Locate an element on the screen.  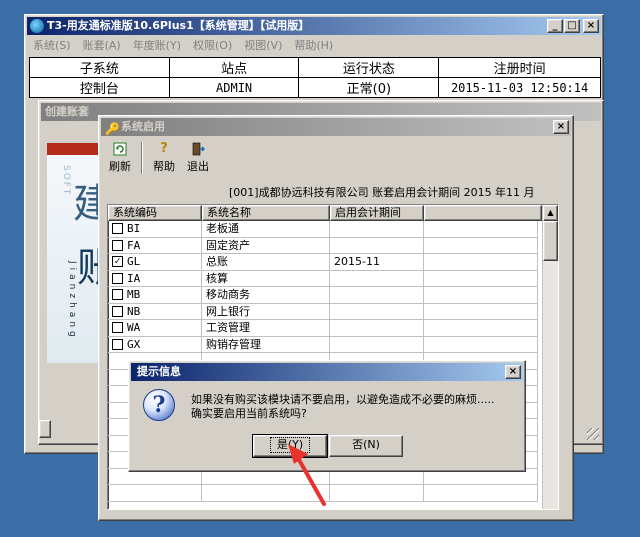
list-item: BI 老板通 is located at coordinates (323, 229).